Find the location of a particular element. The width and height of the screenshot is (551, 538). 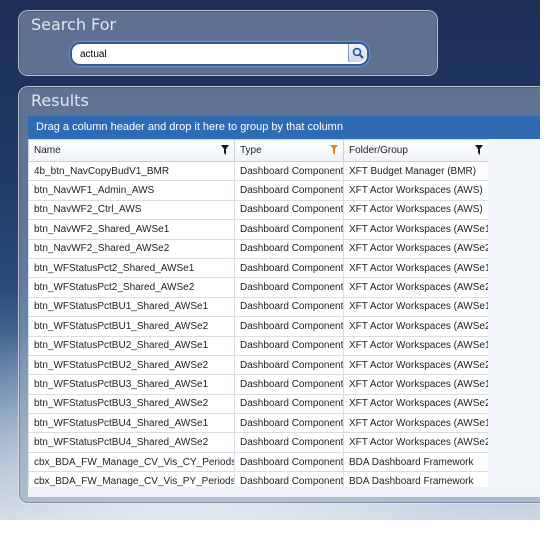

cell-name: btn_NavWF2_Shared_AWSe2 is located at coordinates (131, 248).